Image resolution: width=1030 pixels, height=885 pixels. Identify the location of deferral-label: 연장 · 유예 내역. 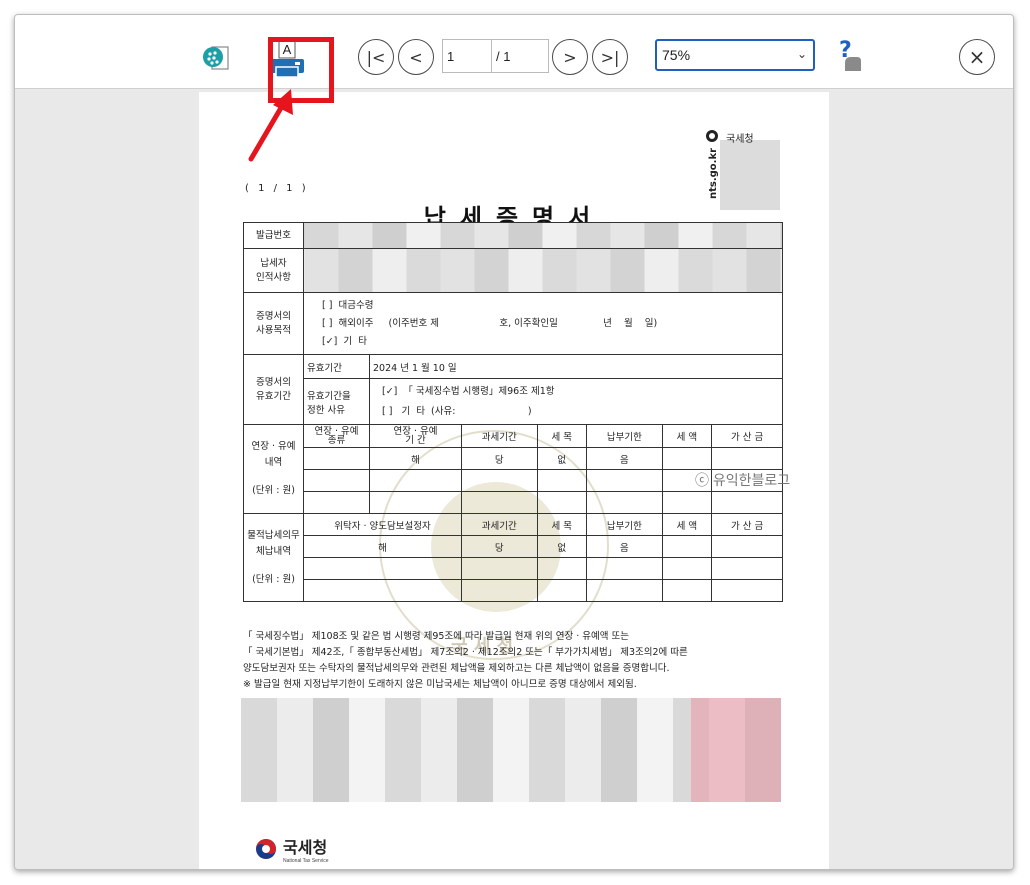
(273, 454).